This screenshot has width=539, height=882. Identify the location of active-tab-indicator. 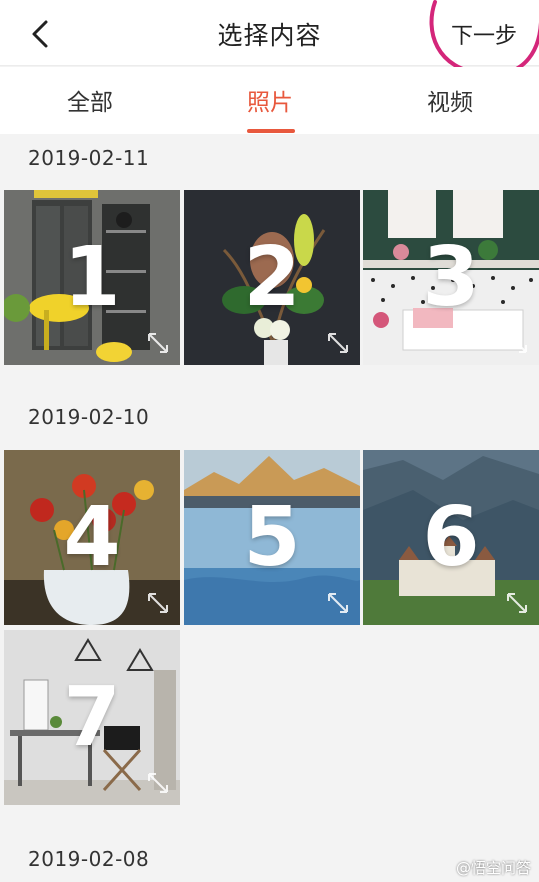
(271, 131).